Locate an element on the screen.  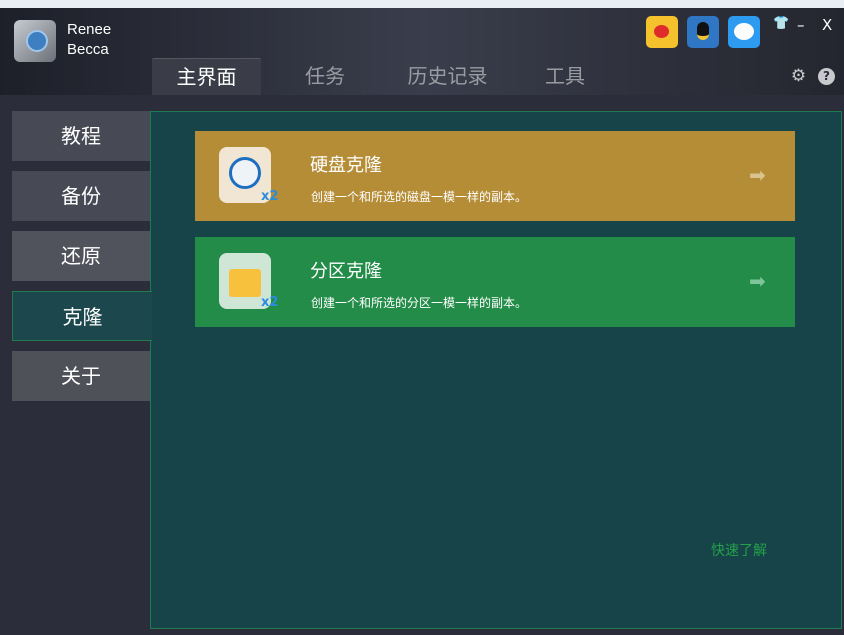
qq-icon is located at coordinates (703, 32).